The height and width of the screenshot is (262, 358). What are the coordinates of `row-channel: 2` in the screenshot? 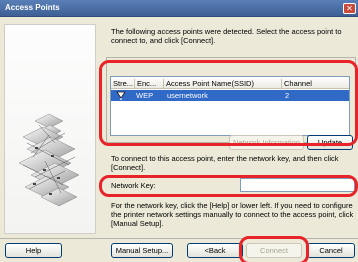 It's located at (287, 95).